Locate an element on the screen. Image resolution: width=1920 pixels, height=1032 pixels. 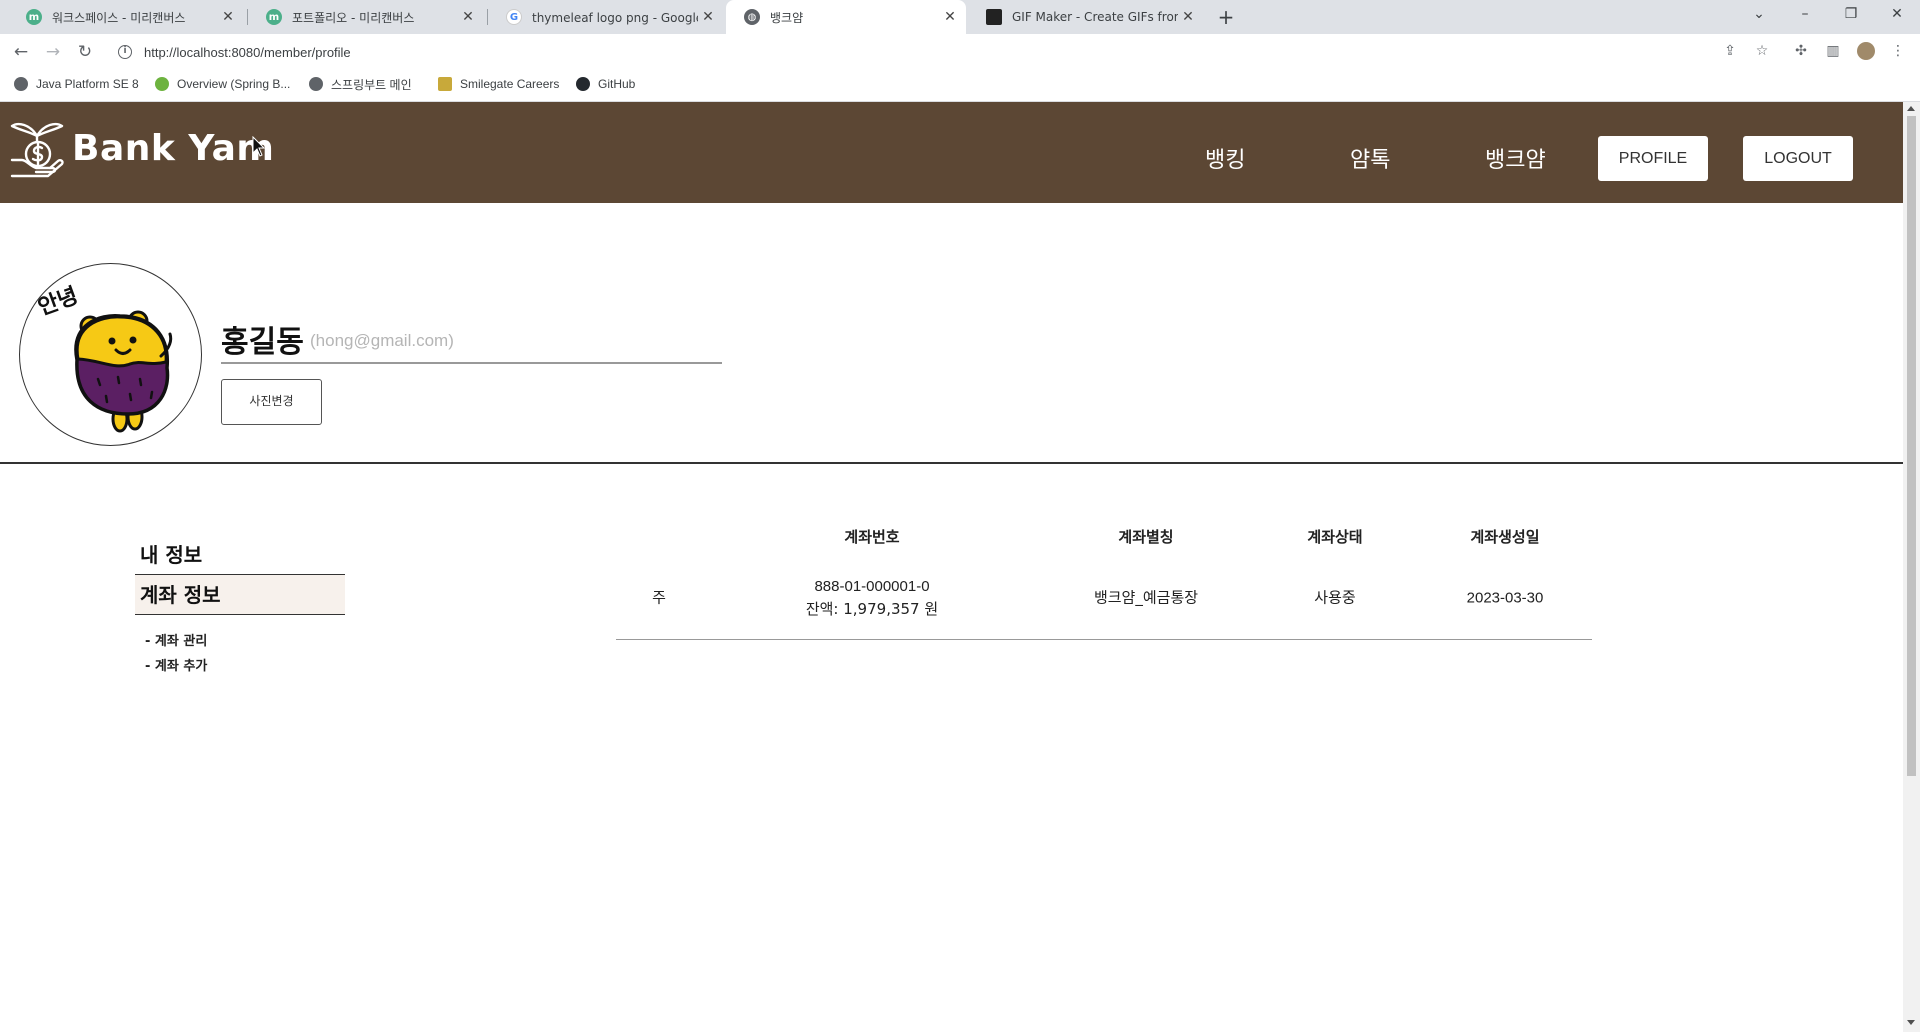
extensions-icon: ✣ is located at coordinates (1801, 51).